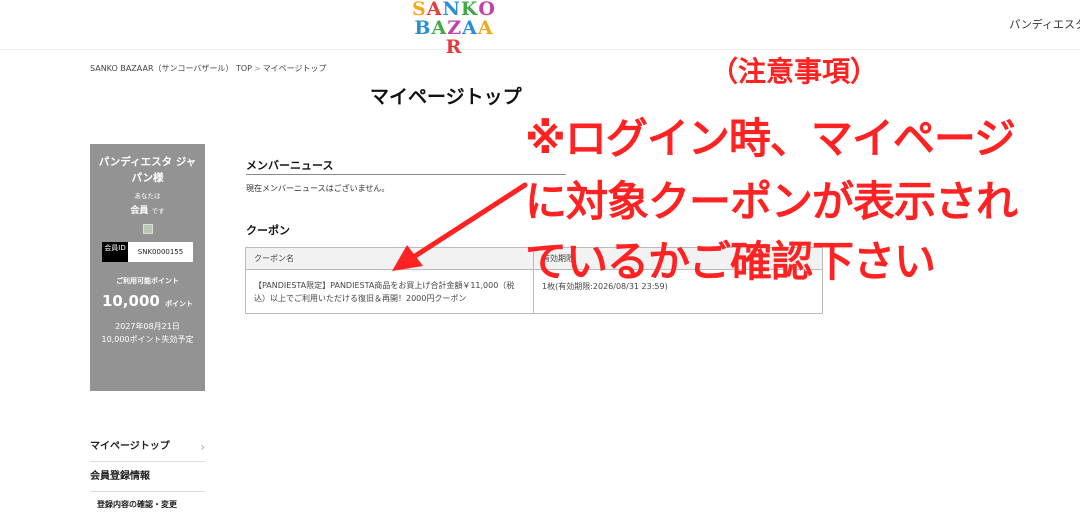 The height and width of the screenshot is (517, 1080). Describe the element at coordinates (794, 71) in the screenshot. I see `annotation-heading: （注意事項）` at that location.